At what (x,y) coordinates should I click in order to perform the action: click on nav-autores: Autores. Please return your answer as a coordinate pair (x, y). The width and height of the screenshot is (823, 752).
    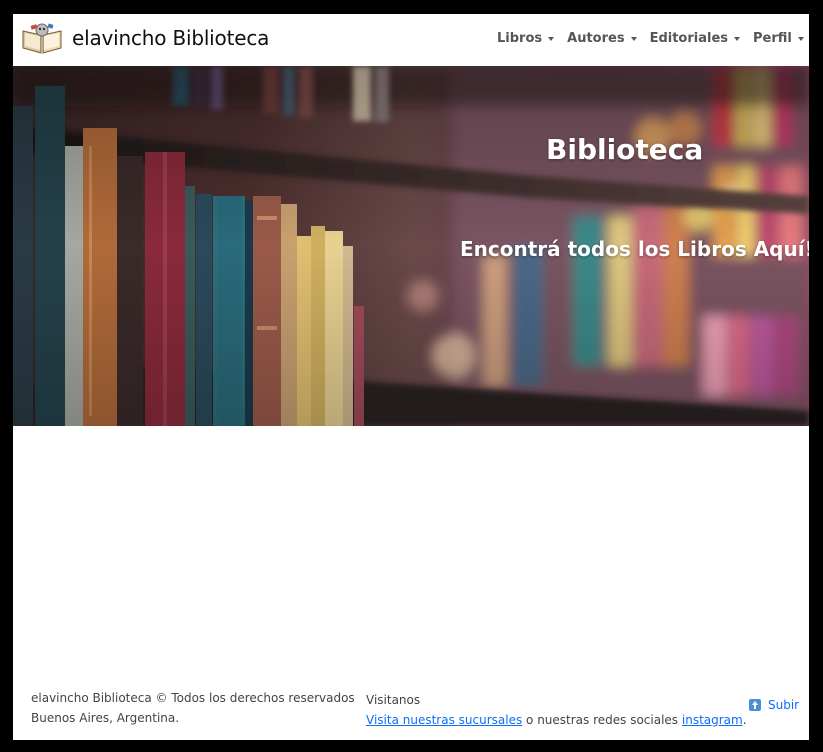
    Looking at the image, I should click on (602, 38).